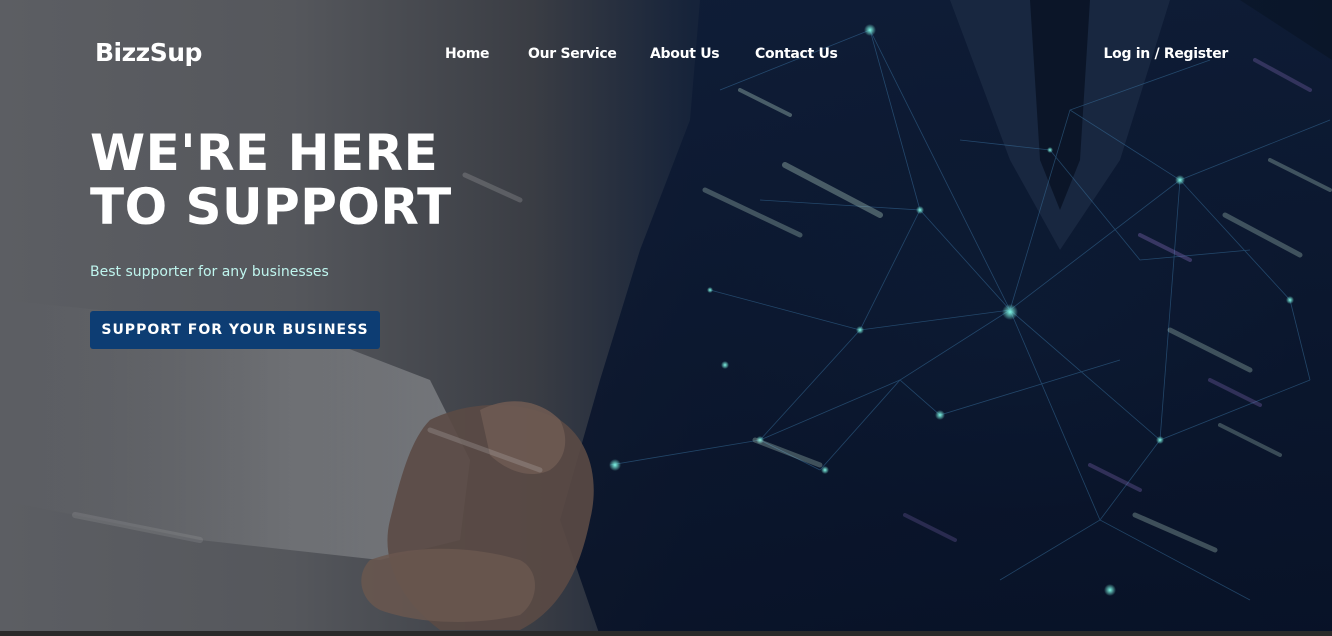 The image size is (1332, 636). I want to click on nav-link-home: Home, so click(467, 54).